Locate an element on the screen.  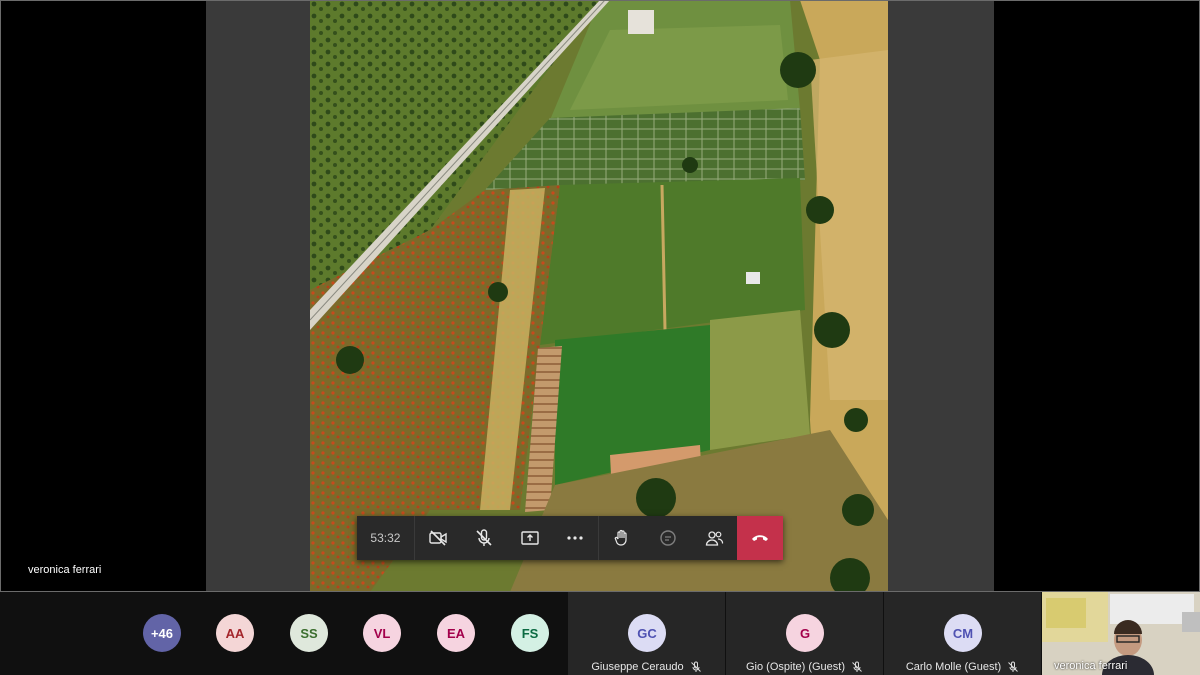
share-screen-icon is located at coordinates (529, 538).